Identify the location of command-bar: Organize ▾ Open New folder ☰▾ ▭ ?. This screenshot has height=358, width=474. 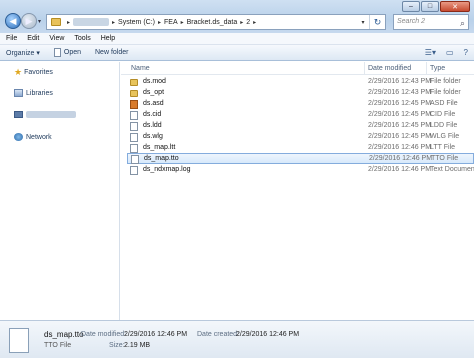
(237, 53).